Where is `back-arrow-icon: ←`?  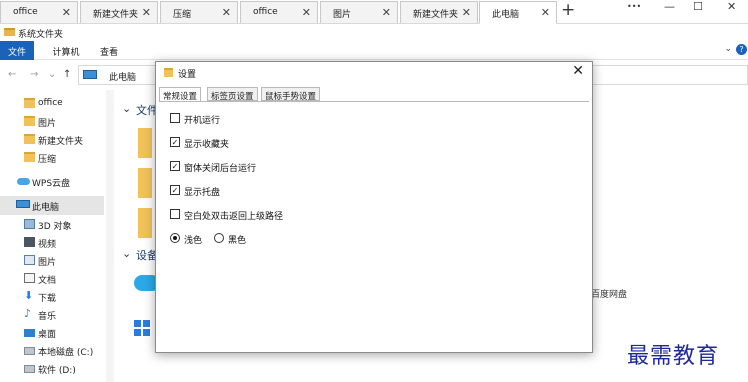
back-arrow-icon: ← is located at coordinates (12, 74).